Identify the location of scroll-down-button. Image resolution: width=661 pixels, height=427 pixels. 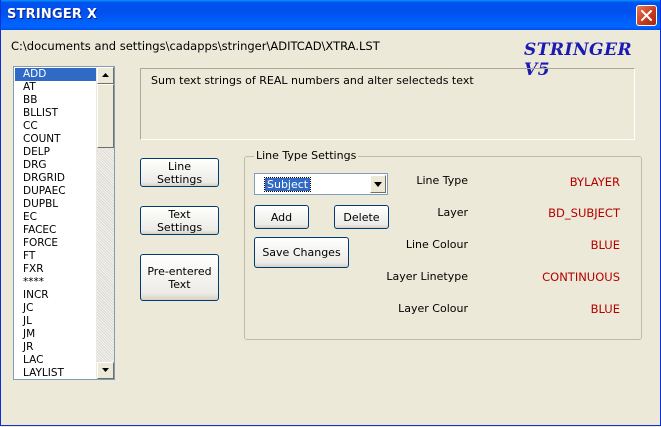
(105, 370).